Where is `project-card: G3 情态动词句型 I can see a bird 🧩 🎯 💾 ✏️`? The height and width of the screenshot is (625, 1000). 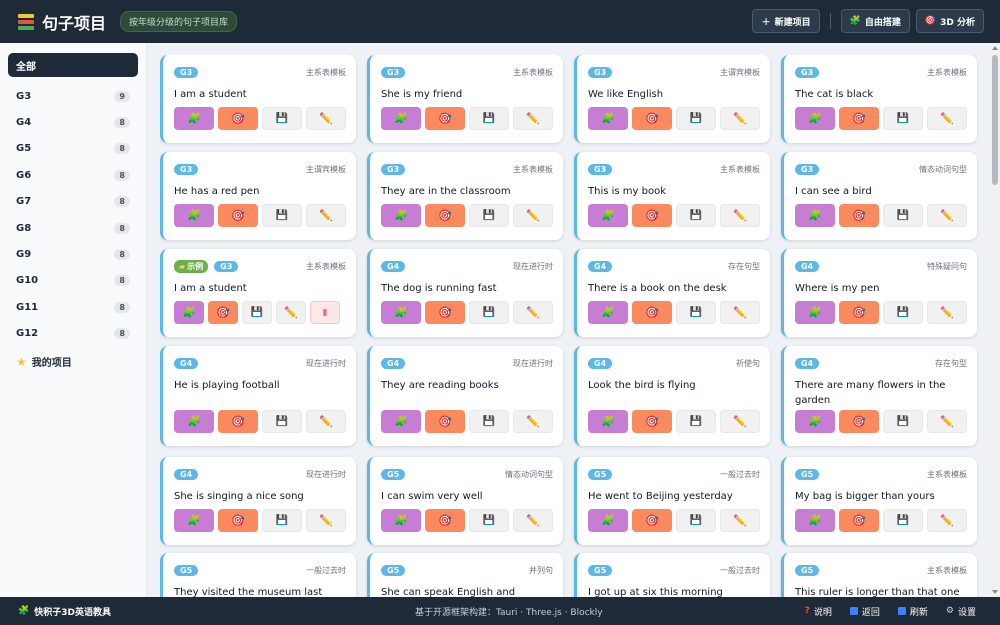
project-card: G3 情态动词句型 I can see a bird 🧩 🎯 💾 ✏️ is located at coordinates (879, 196).